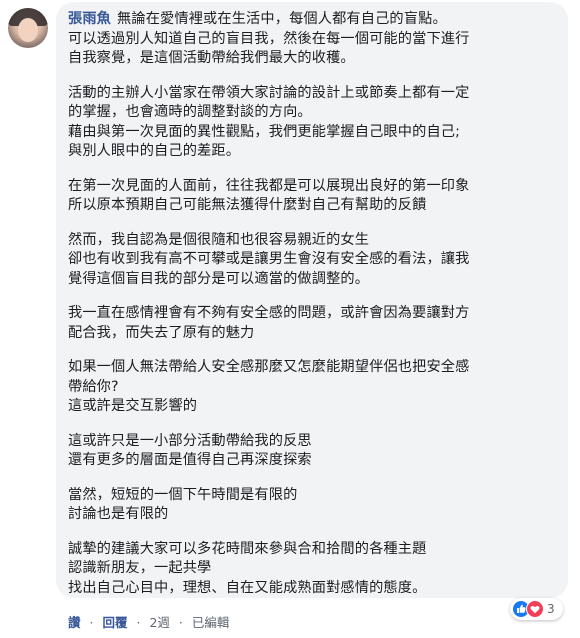 This screenshot has height=638, width=580. What do you see at coordinates (313, 451) in the screenshot?
I see `paragraph: 這或許只是一小部分活動帶給我的反思 還有更多的層面是值得自己再深度探索` at bounding box center [313, 451].